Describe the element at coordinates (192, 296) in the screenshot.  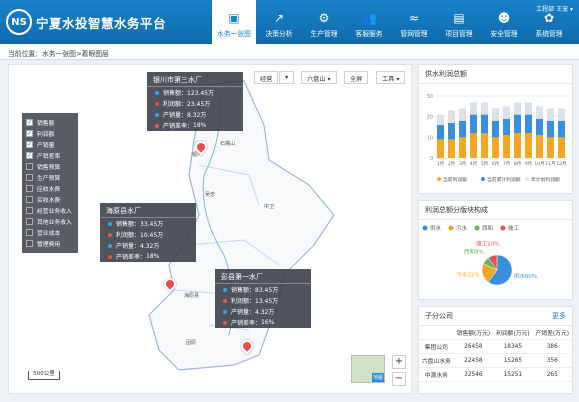
I see `town-label: 海原县` at that location.